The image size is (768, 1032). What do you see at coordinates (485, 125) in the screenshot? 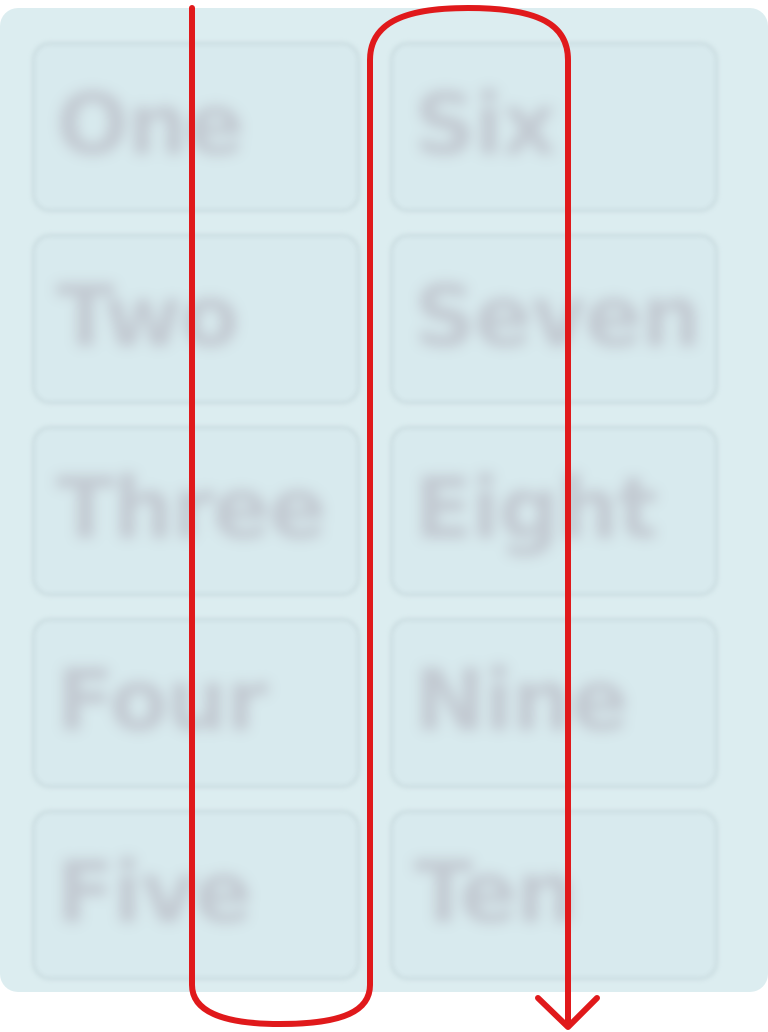
I see `cell-label: Six` at bounding box center [485, 125].